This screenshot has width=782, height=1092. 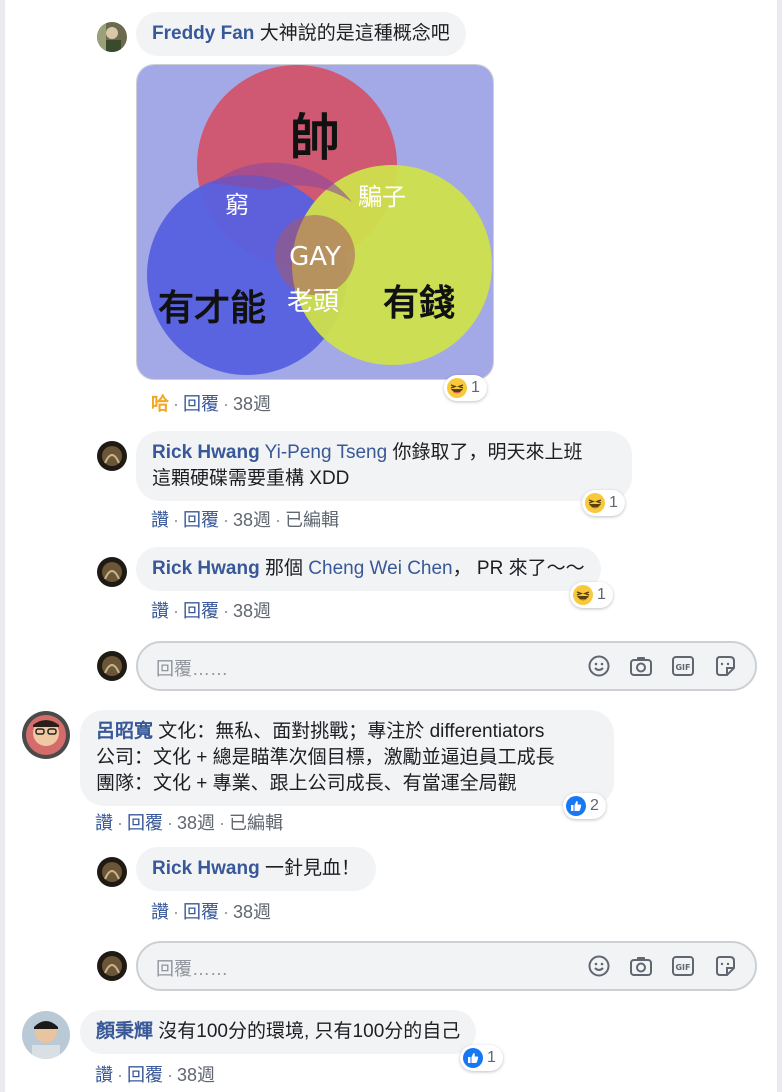 What do you see at coordinates (2, 546) in the screenshot?
I see `page-border-left` at bounding box center [2, 546].